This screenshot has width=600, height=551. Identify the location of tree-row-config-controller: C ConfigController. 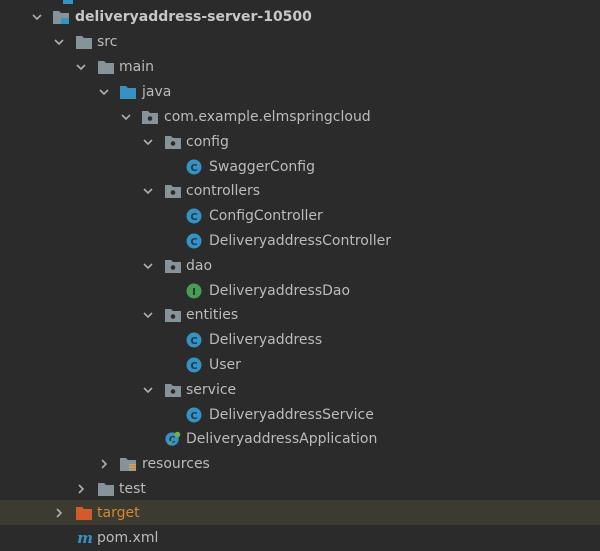
(300, 216).